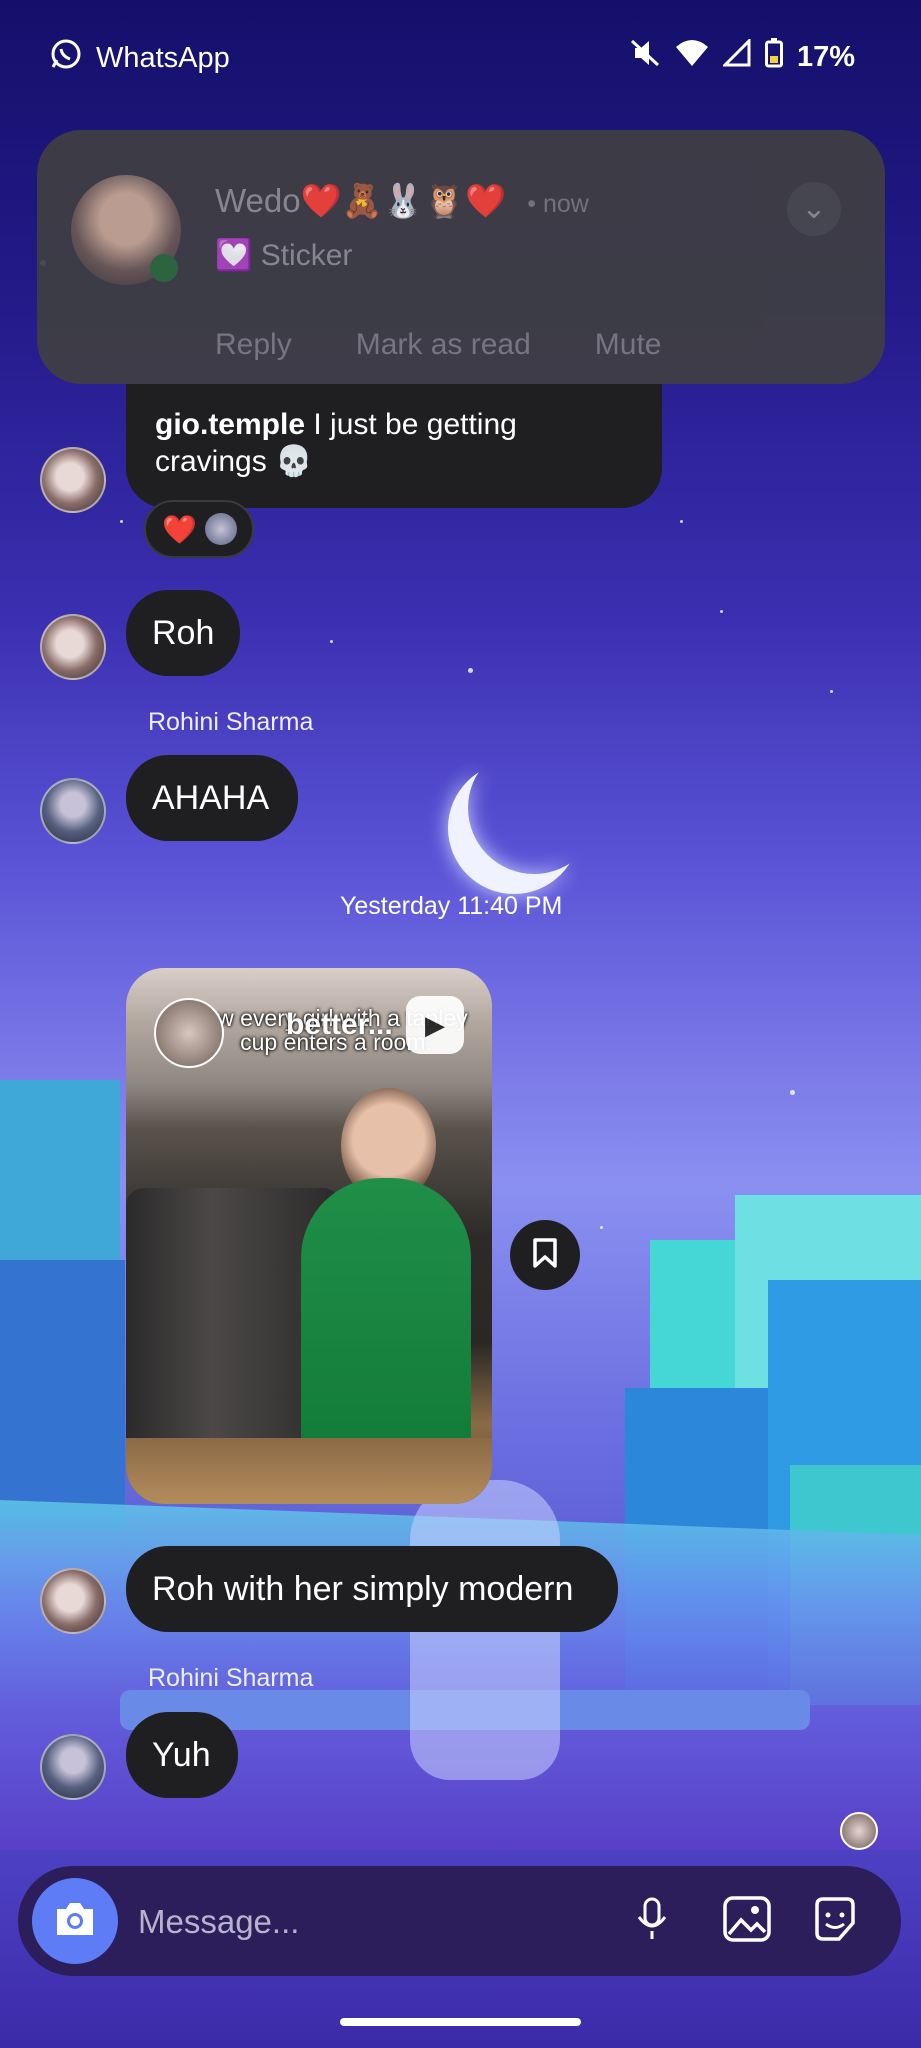 Image resolution: width=921 pixels, height=2048 pixels. I want to click on message-bubble: Yuh, so click(182, 1755).